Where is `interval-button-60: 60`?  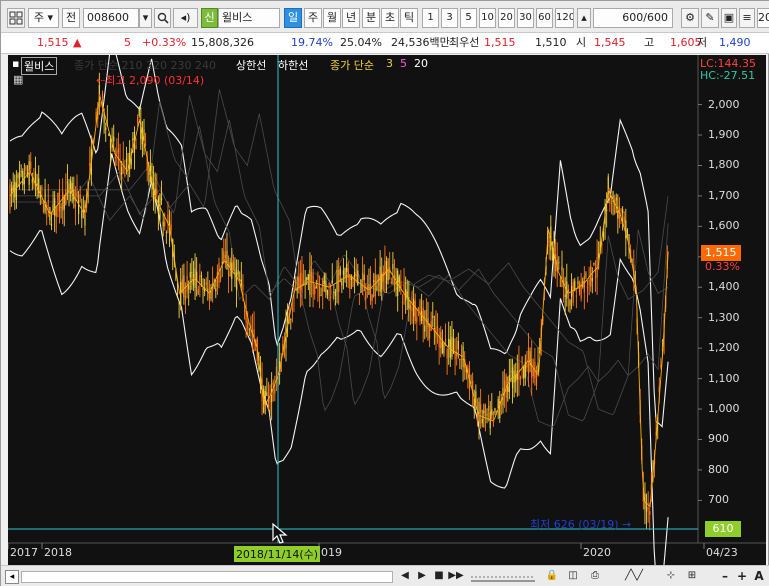
interval-button-60: 60 is located at coordinates (544, 18).